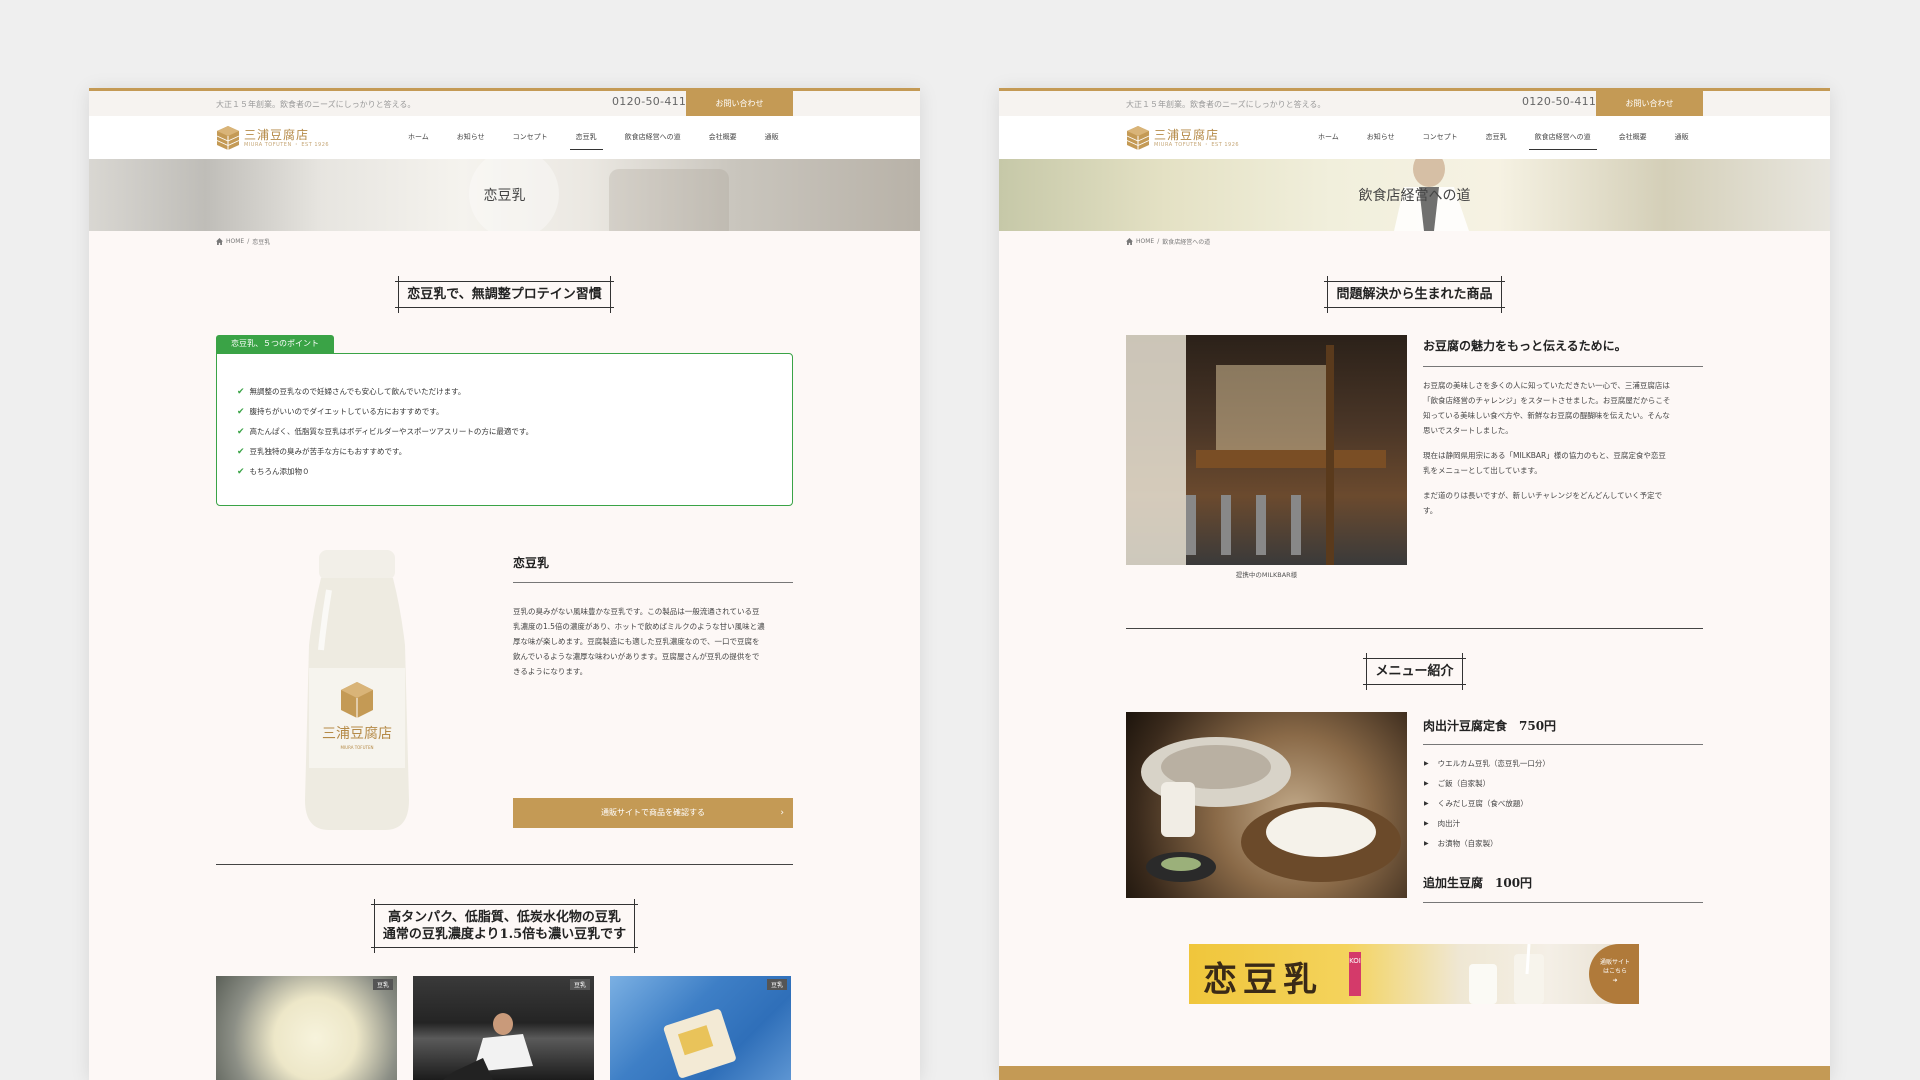 Image resolution: width=1920 pixels, height=1080 pixels. I want to click on tofu-set-meal-illustration, so click(1271, 809).